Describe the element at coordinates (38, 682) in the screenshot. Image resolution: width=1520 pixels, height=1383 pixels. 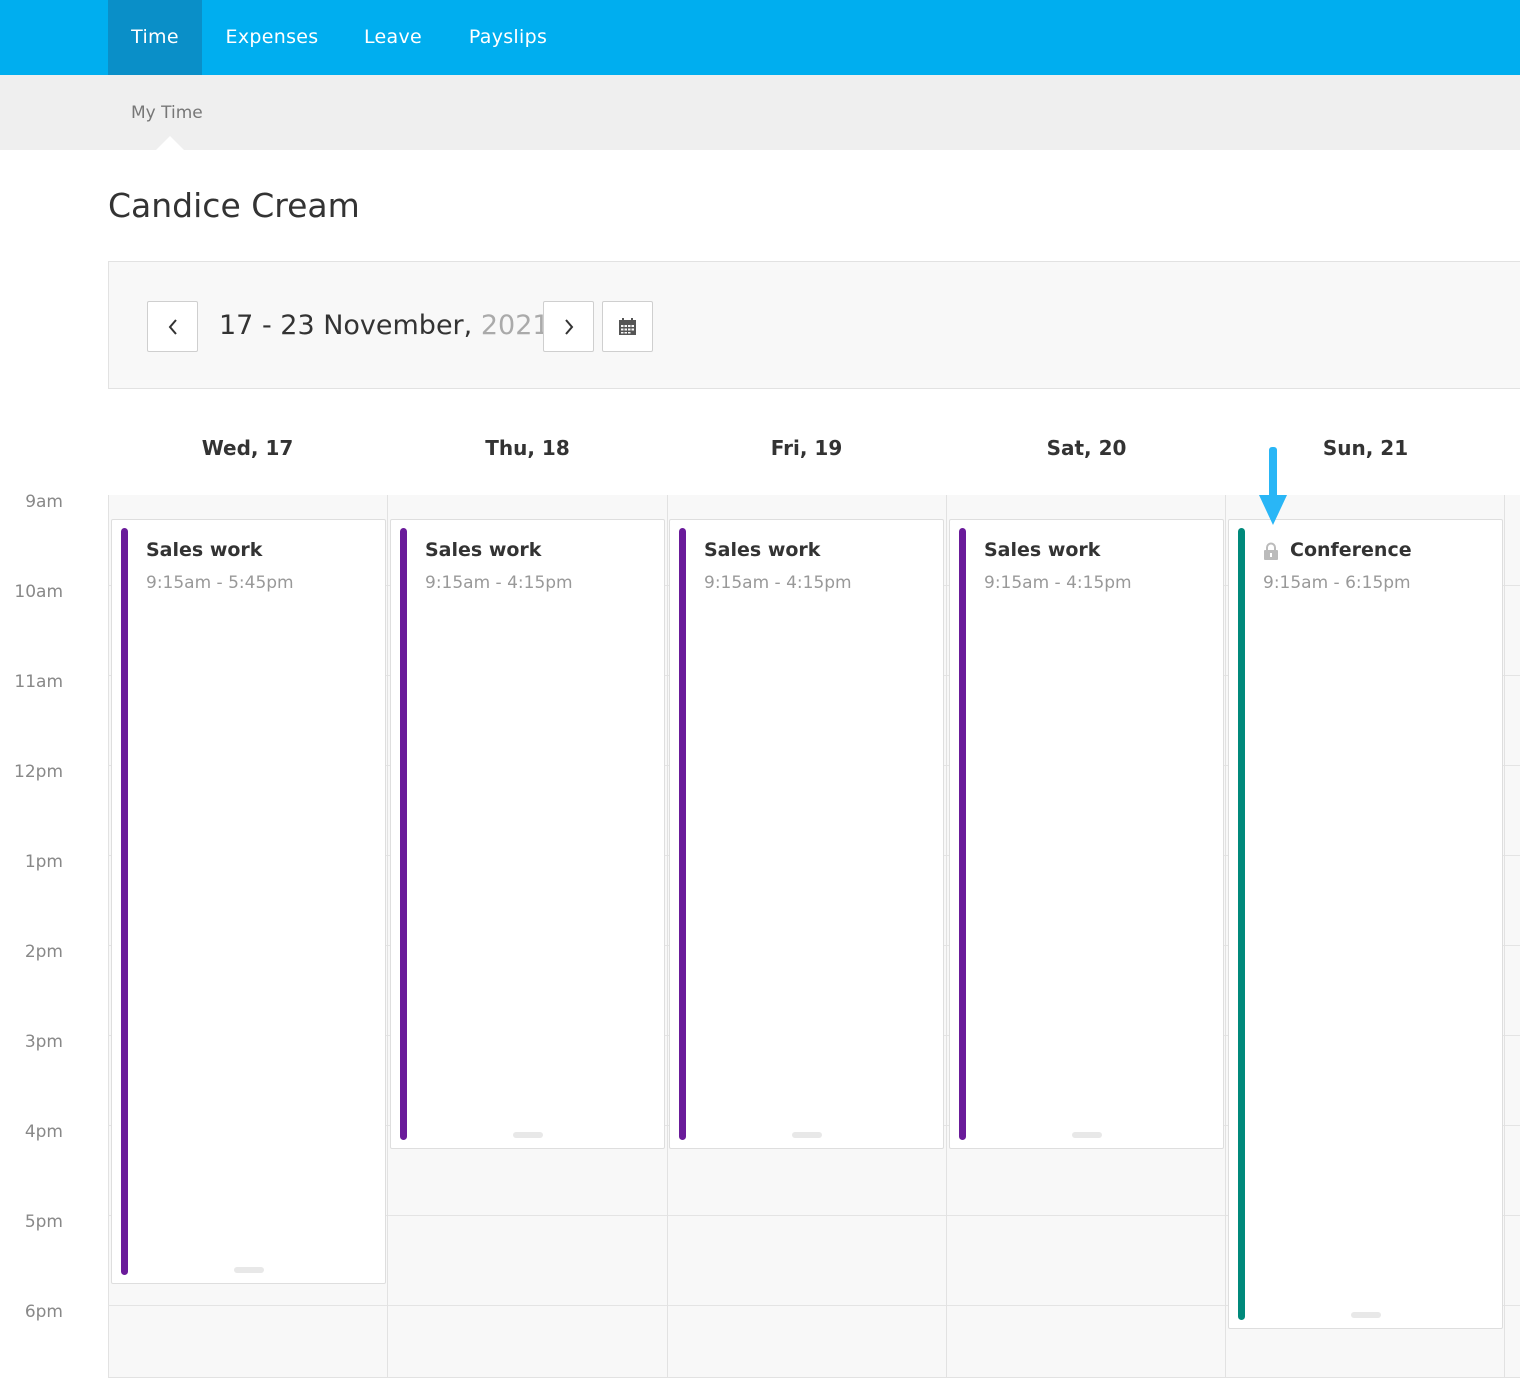
I see `hour-label: 11am` at that location.